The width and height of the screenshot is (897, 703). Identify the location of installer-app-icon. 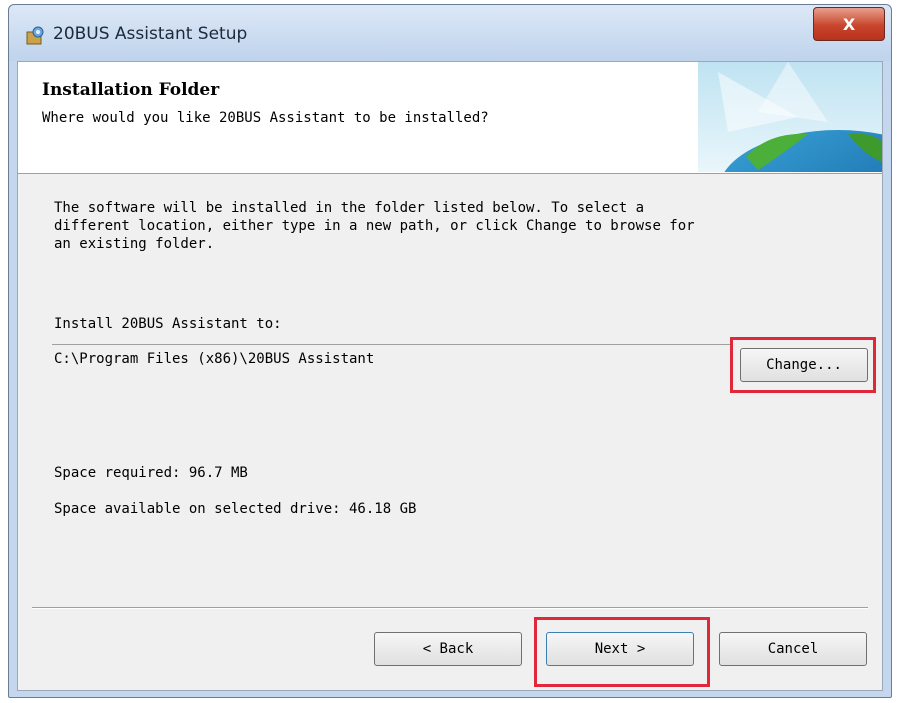
(35, 35).